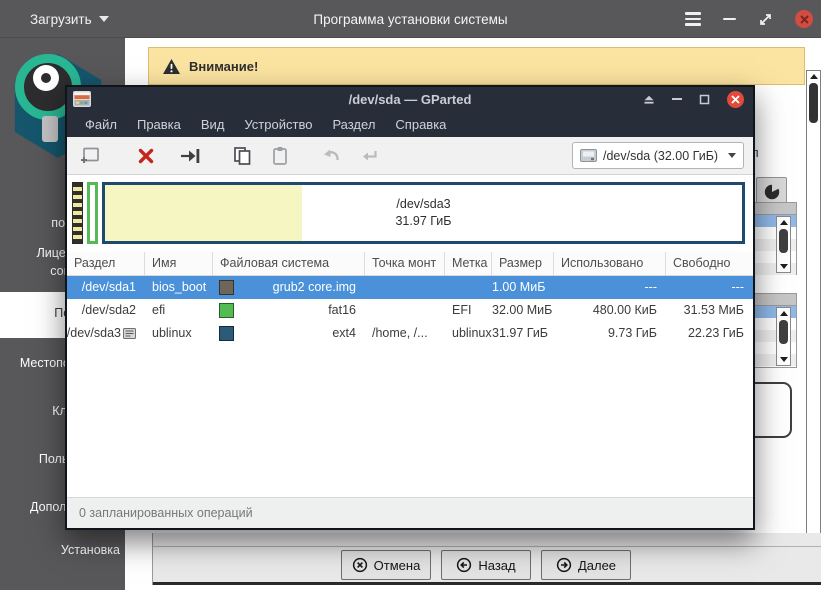 This screenshot has width=821, height=590. Describe the element at coordinates (50, 129) in the screenshot. I see `installer-logo-detail` at that location.